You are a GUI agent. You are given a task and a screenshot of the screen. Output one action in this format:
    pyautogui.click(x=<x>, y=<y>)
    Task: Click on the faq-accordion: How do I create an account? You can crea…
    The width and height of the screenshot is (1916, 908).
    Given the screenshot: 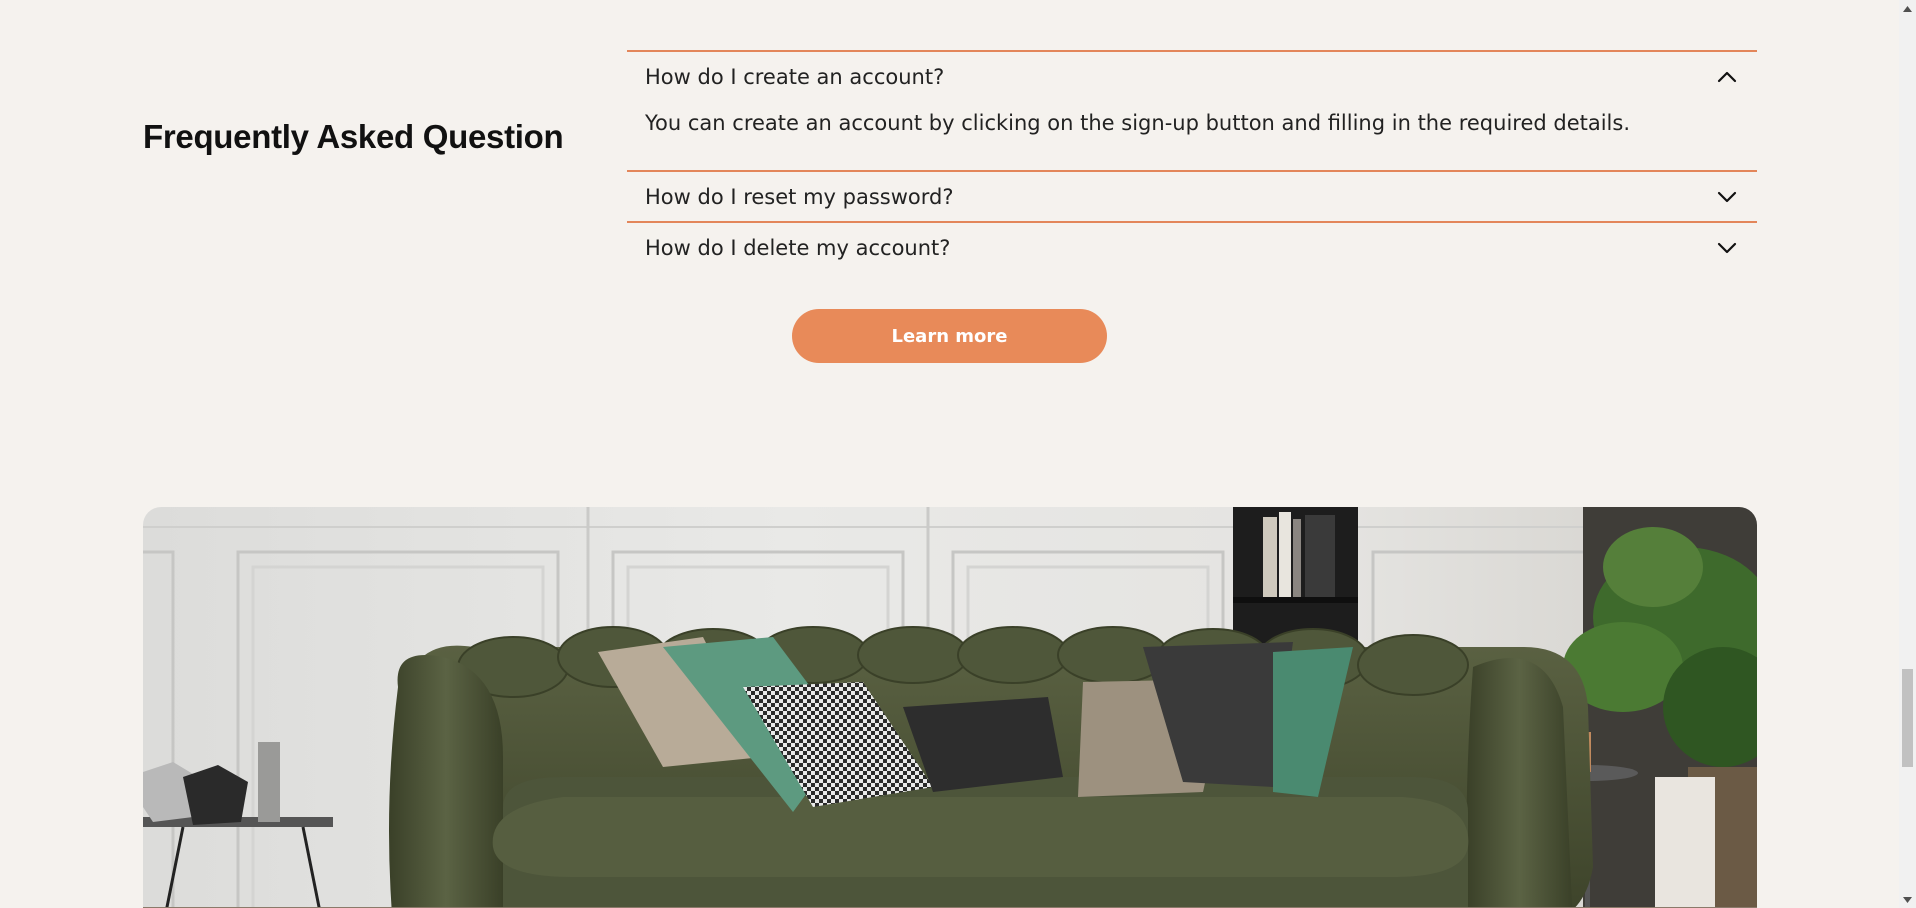 What is the action you would take?
    pyautogui.click(x=1192, y=161)
    